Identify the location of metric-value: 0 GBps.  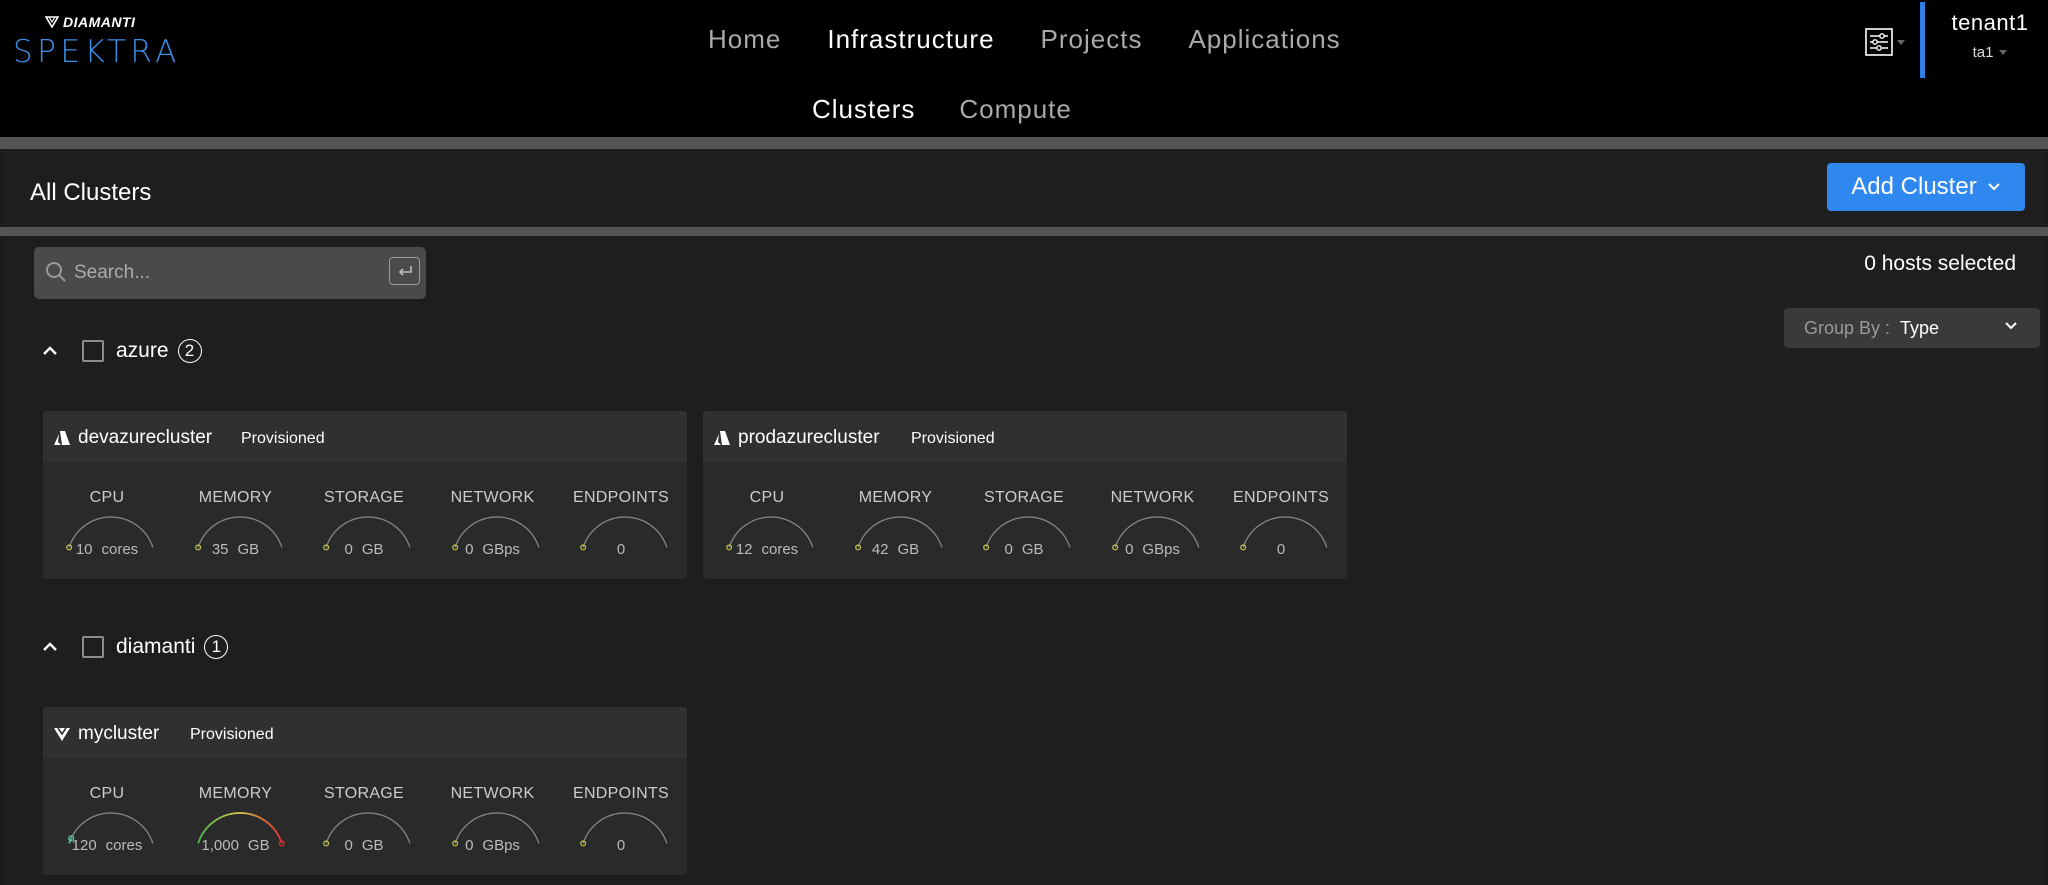
(493, 845).